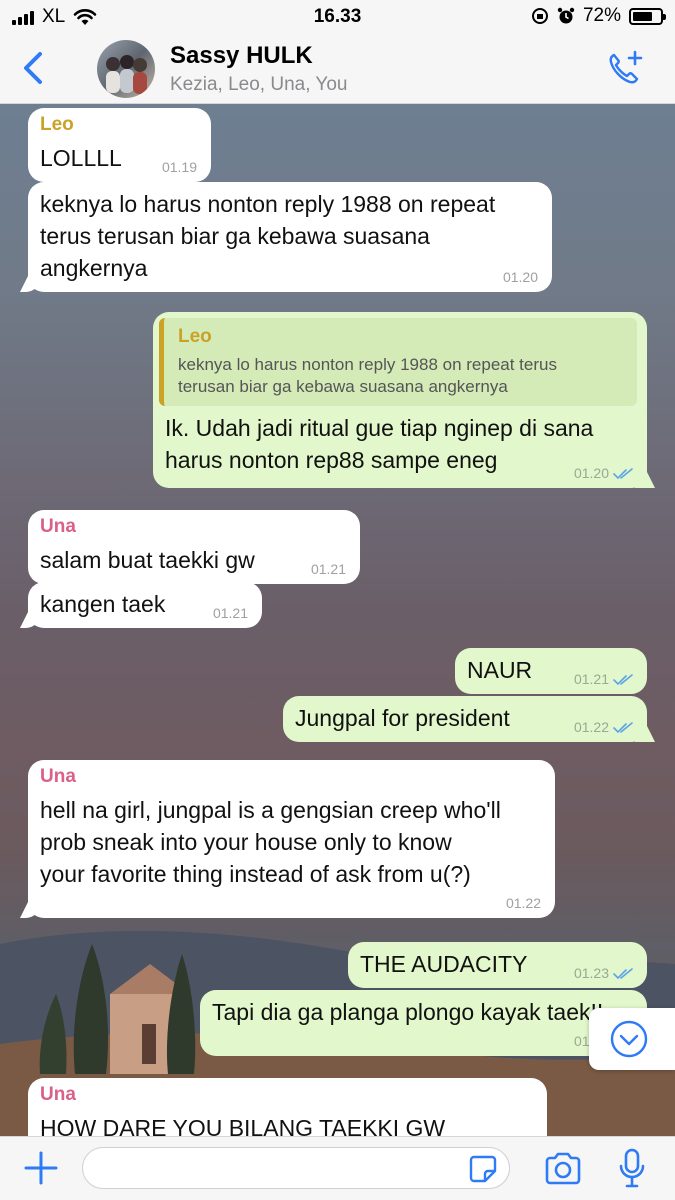 The height and width of the screenshot is (1200, 675). What do you see at coordinates (195, 336) in the screenshot?
I see `quoted-sender: Leo` at bounding box center [195, 336].